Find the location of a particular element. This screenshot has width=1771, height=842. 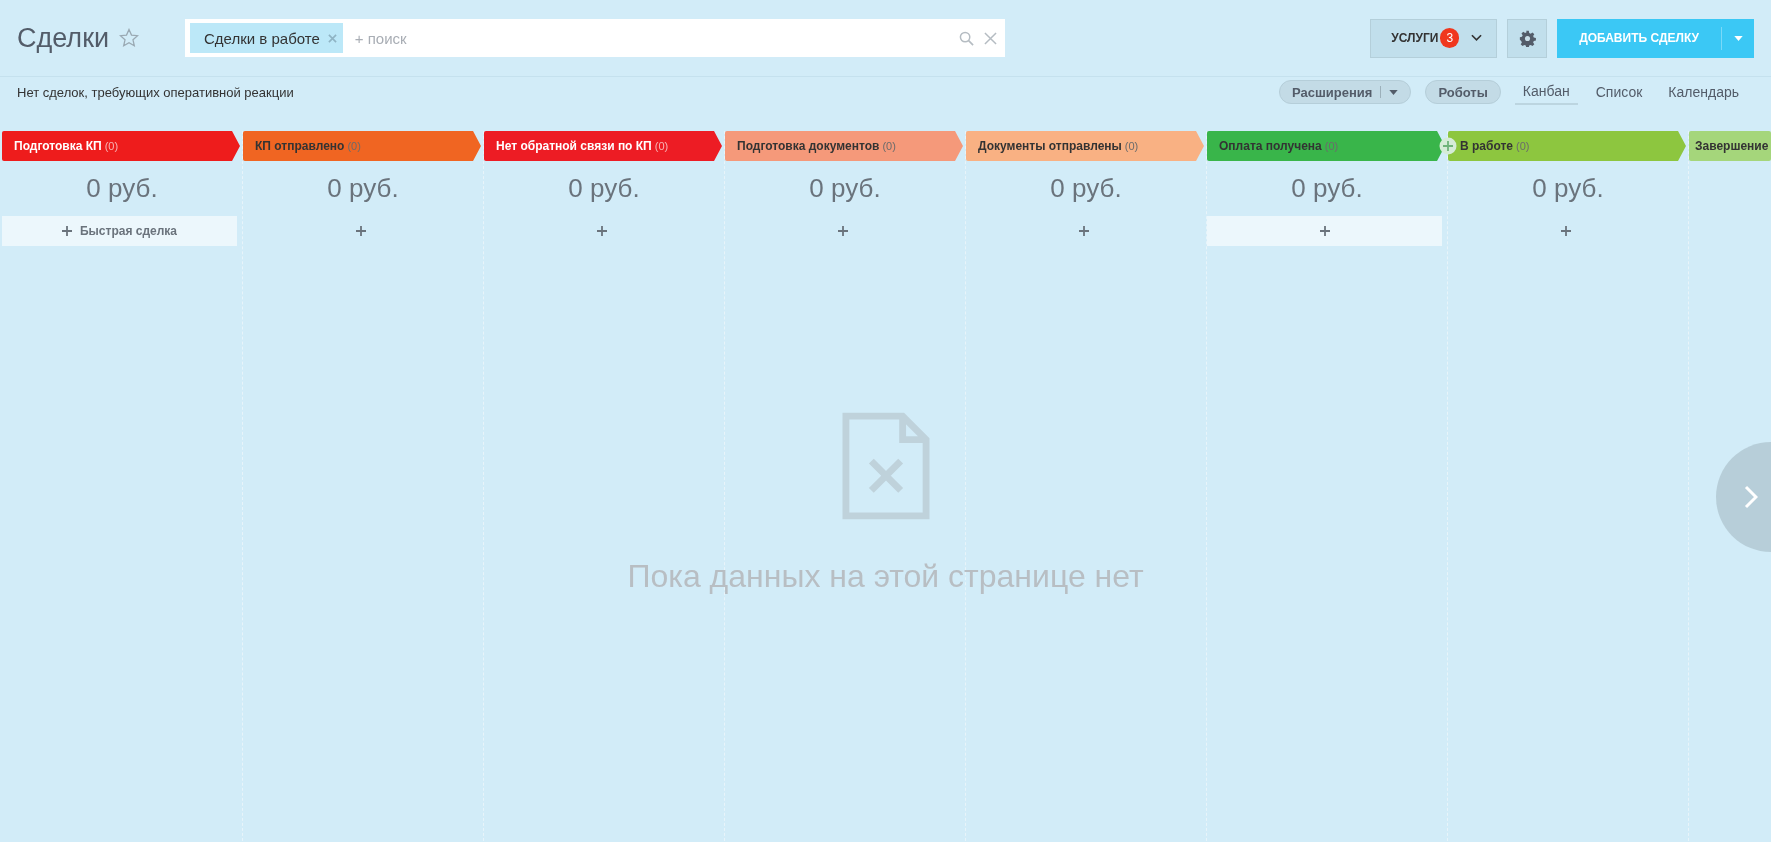

chevron-right-icon is located at coordinates (1751, 497).